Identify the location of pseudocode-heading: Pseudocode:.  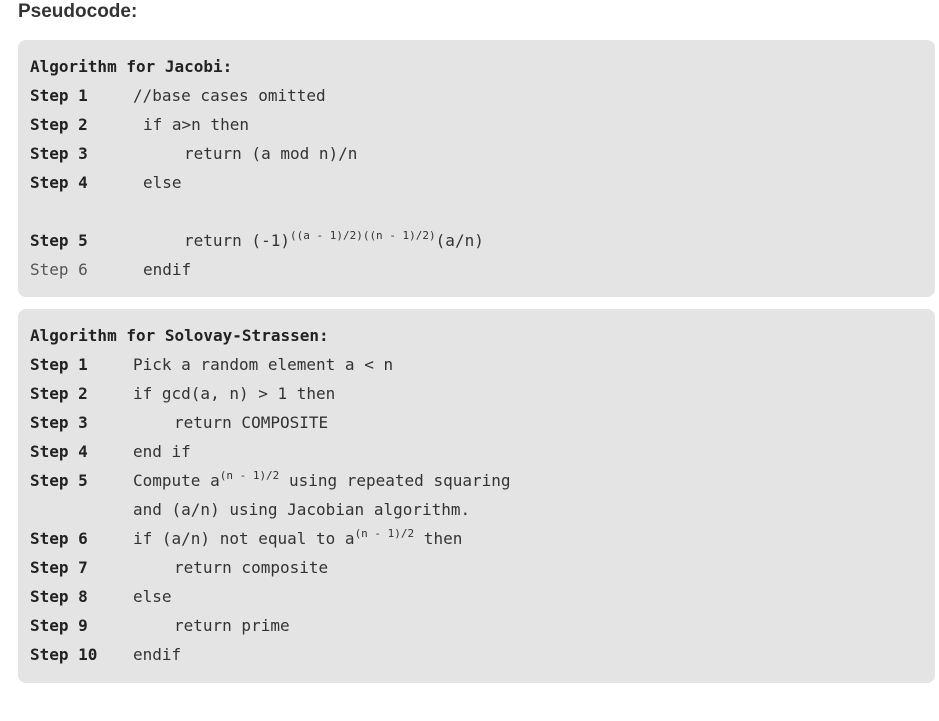
(78, 11).